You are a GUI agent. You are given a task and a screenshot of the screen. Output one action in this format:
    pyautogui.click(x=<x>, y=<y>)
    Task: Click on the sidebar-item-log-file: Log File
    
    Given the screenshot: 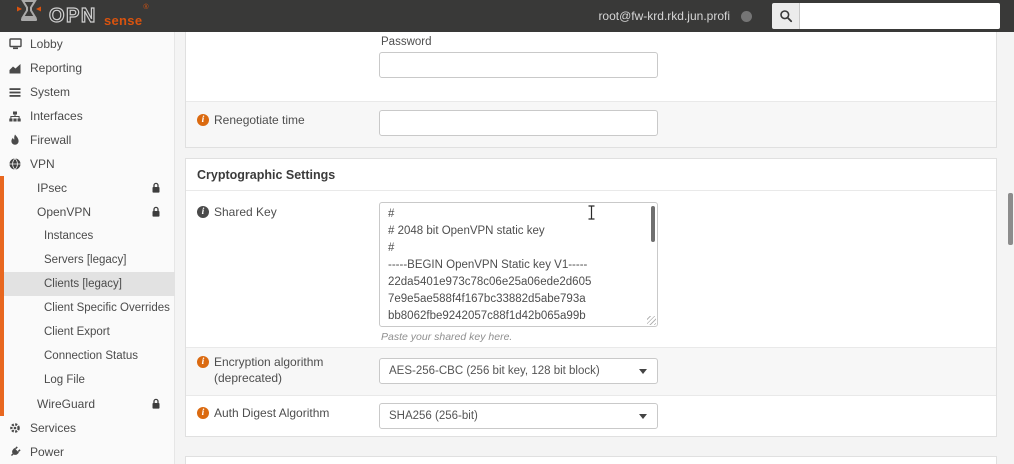 What is the action you would take?
    pyautogui.click(x=89, y=380)
    